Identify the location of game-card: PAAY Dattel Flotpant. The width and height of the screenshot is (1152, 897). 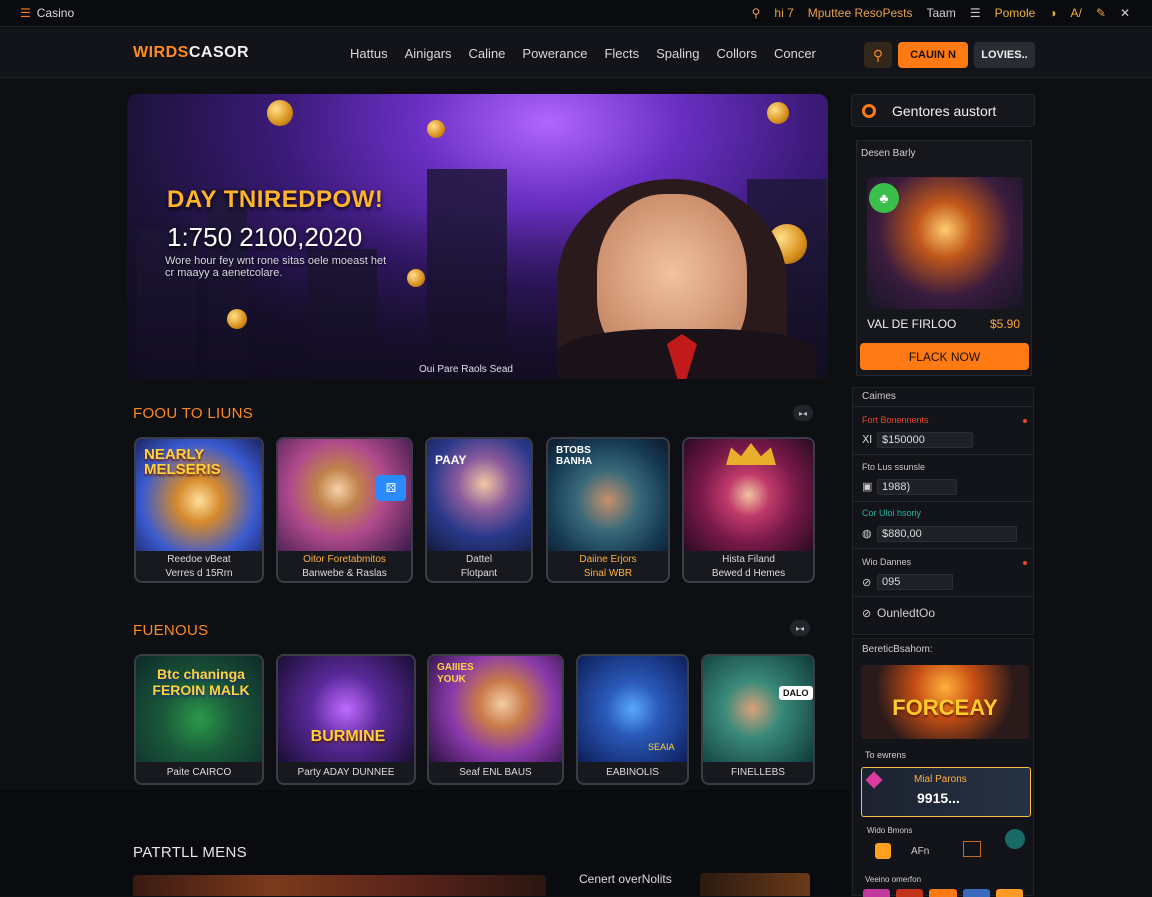
(479, 510).